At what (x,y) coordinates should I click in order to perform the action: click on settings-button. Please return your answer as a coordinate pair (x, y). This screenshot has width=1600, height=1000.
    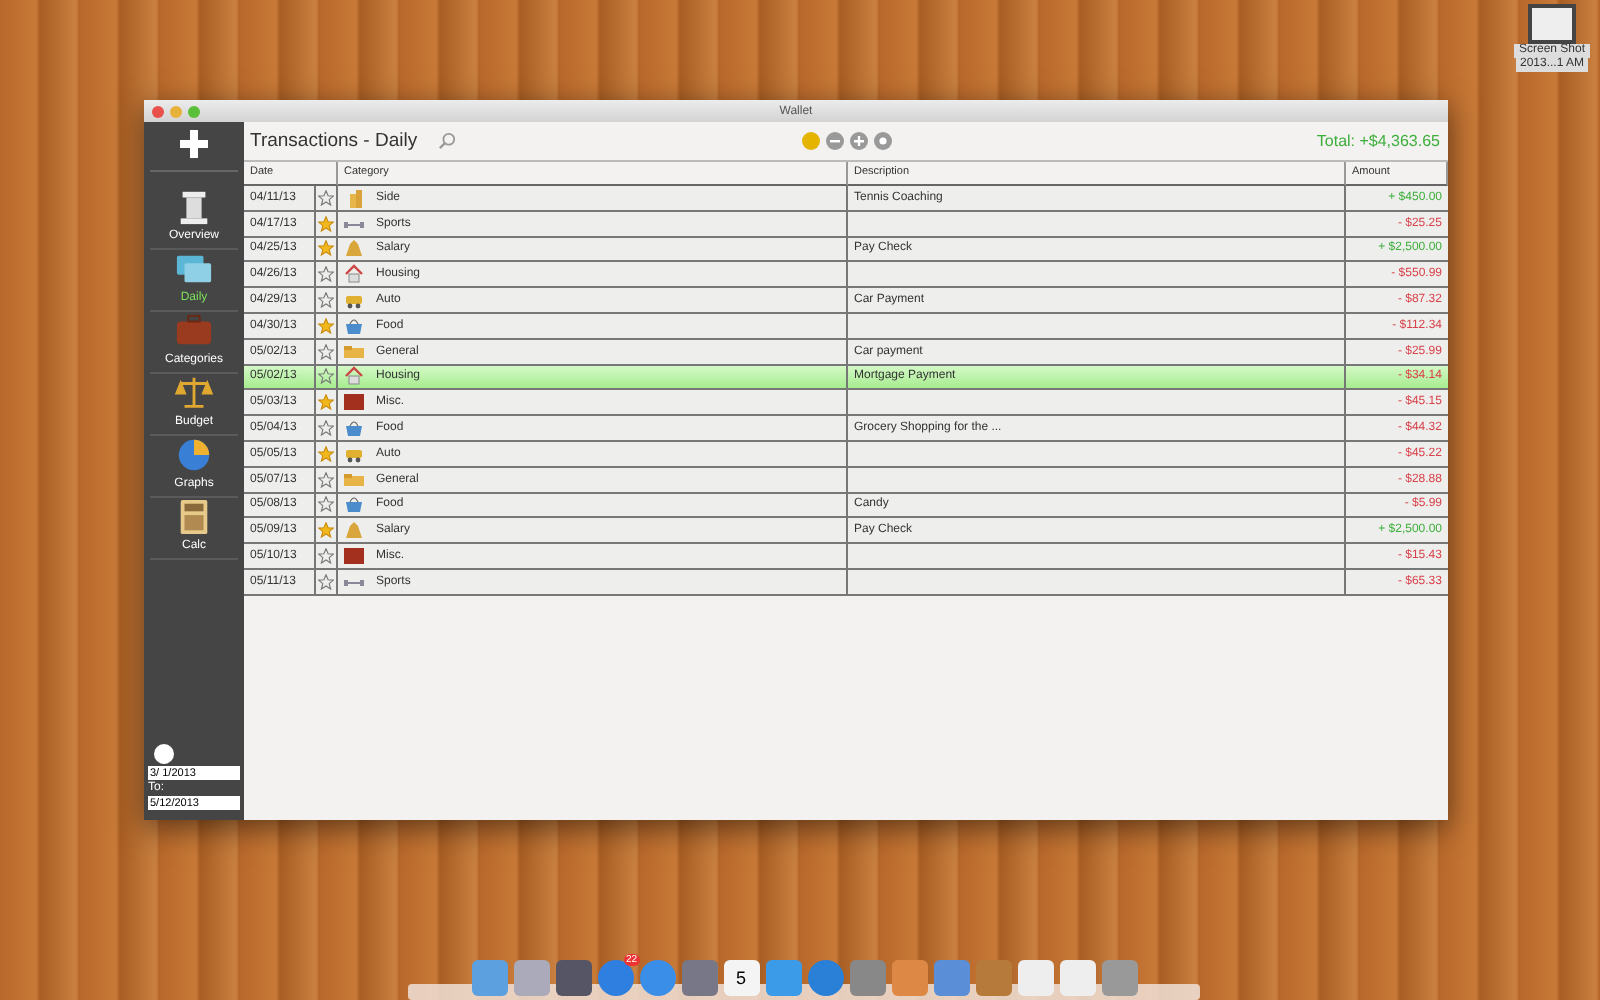
    Looking at the image, I should click on (883, 141).